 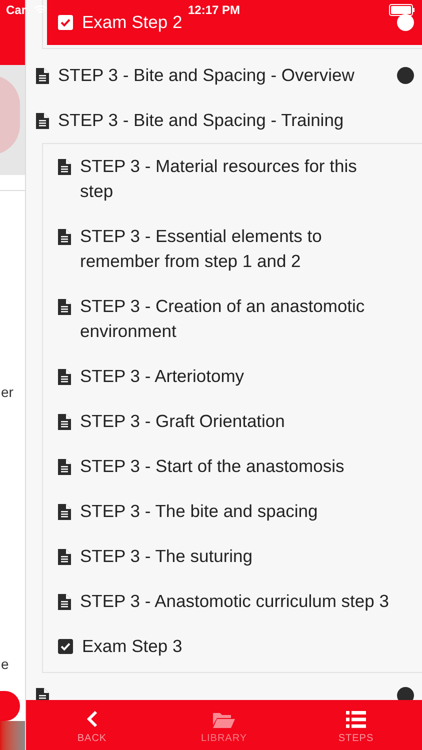 I want to click on step-title: STEP 3 - The suturing, so click(x=167, y=556).